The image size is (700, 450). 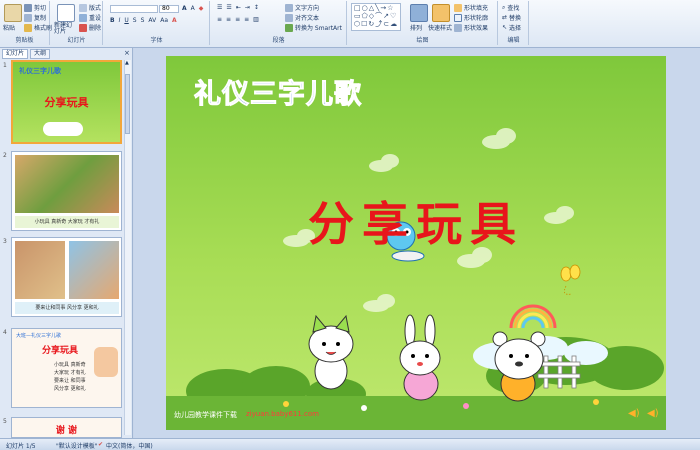 What do you see at coordinates (67, 308) in the screenshot?
I see `thumb-caption: 要来让和同事 风分享 更和礼` at bounding box center [67, 308].